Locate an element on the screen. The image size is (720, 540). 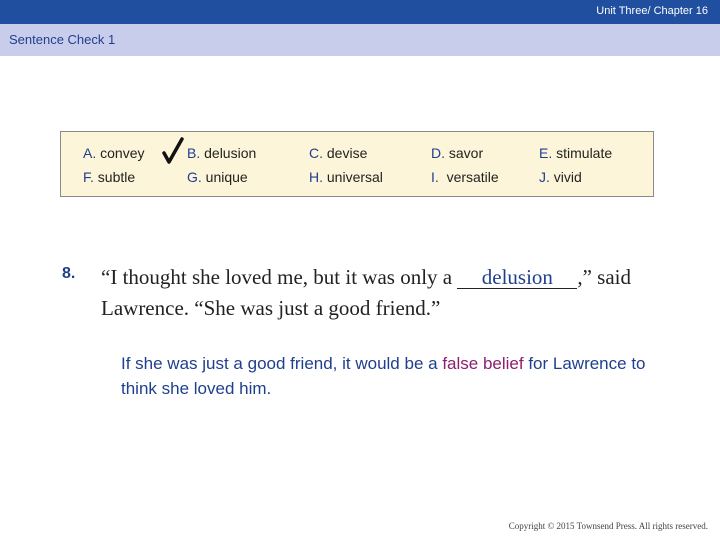
answer-blank: delusion is located at coordinates (517, 277).